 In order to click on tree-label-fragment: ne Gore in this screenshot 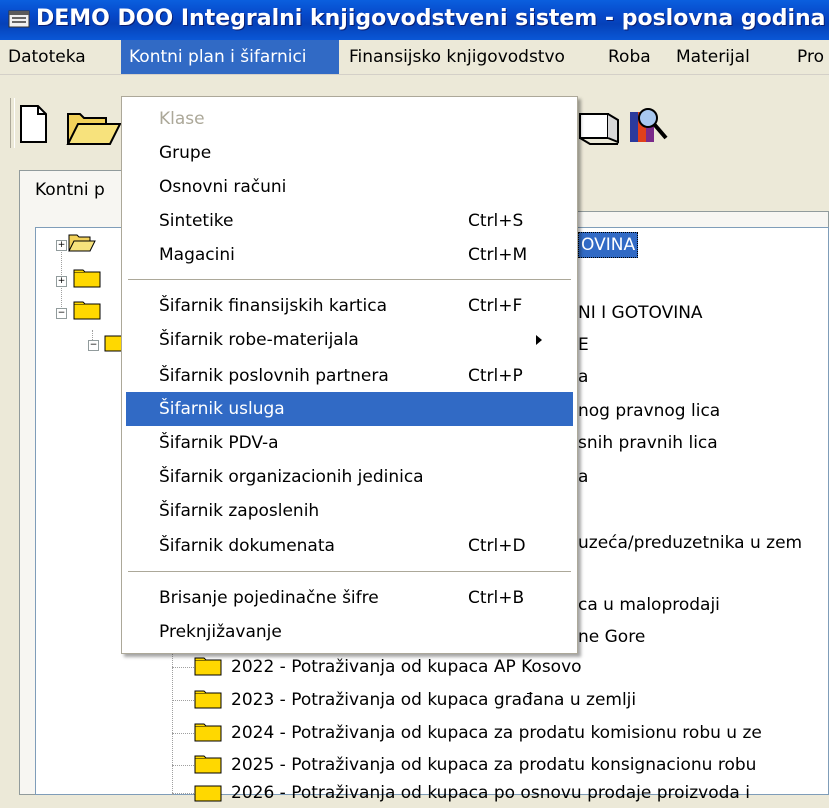, I will do `click(611, 637)`.